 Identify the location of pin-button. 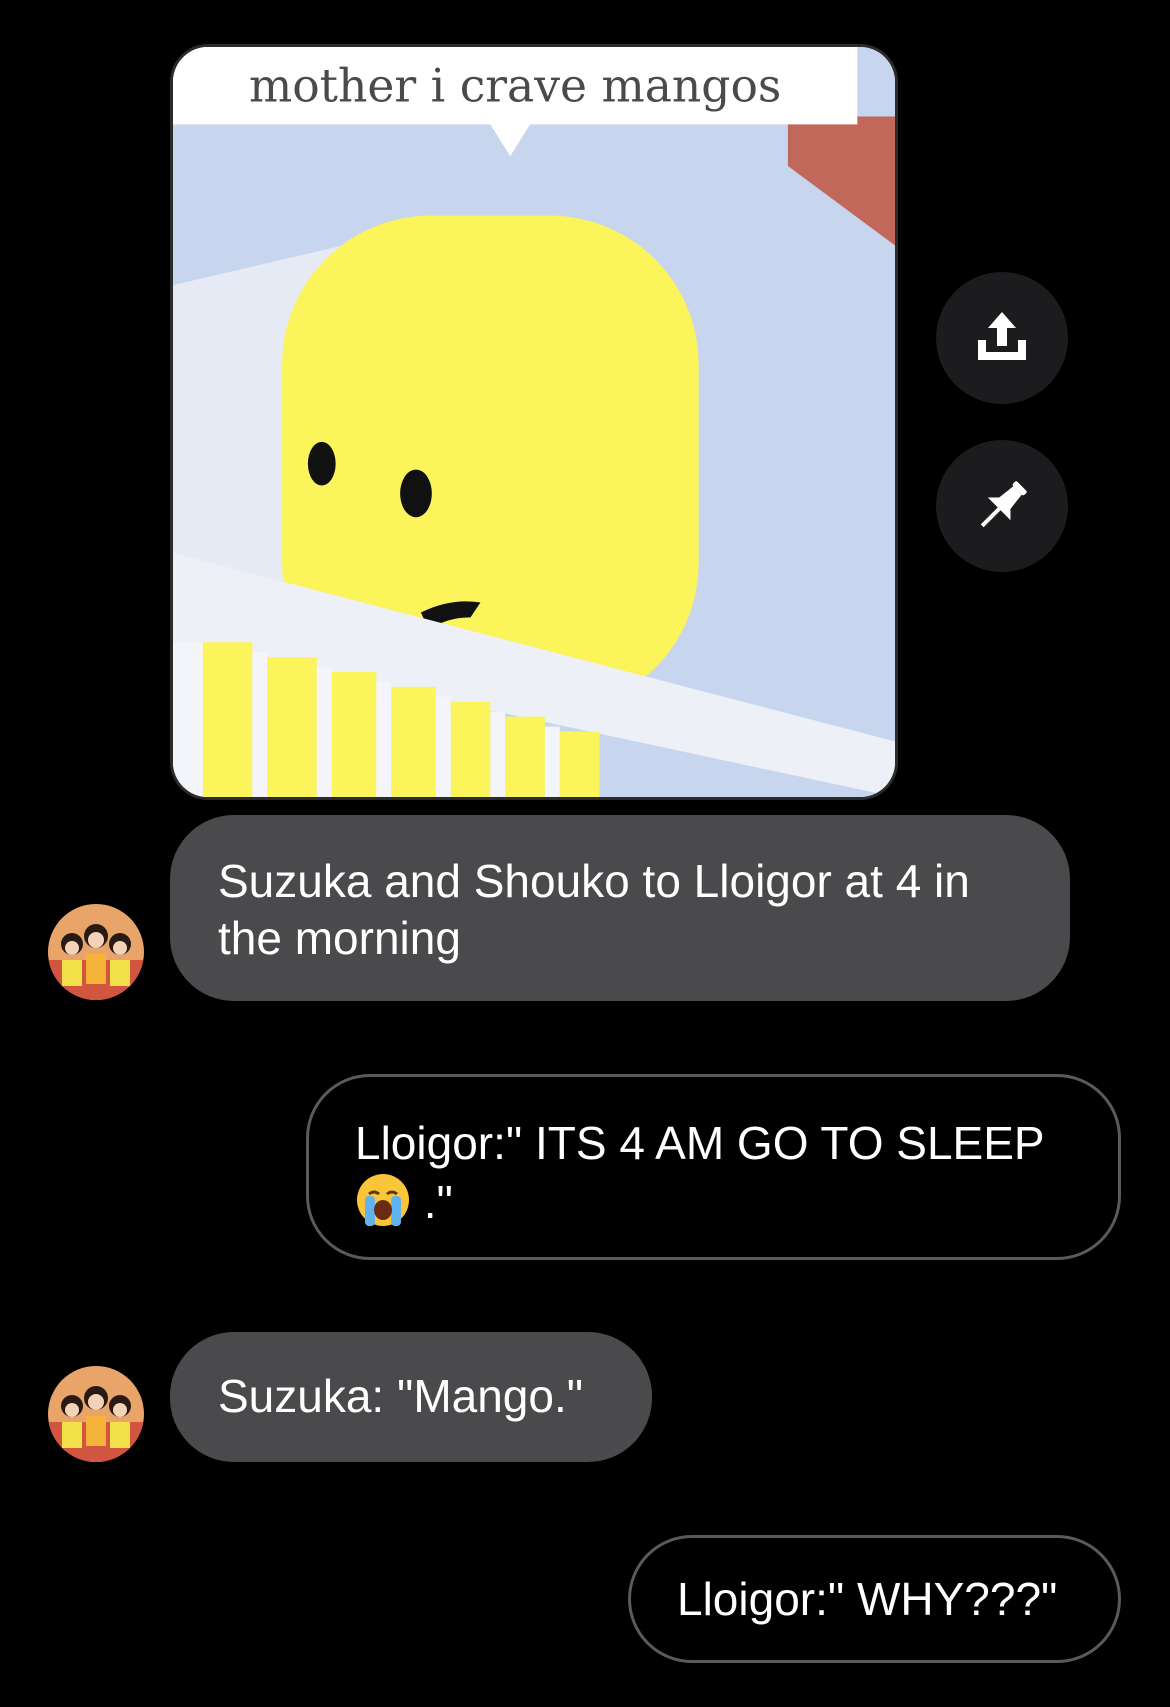
(1002, 506).